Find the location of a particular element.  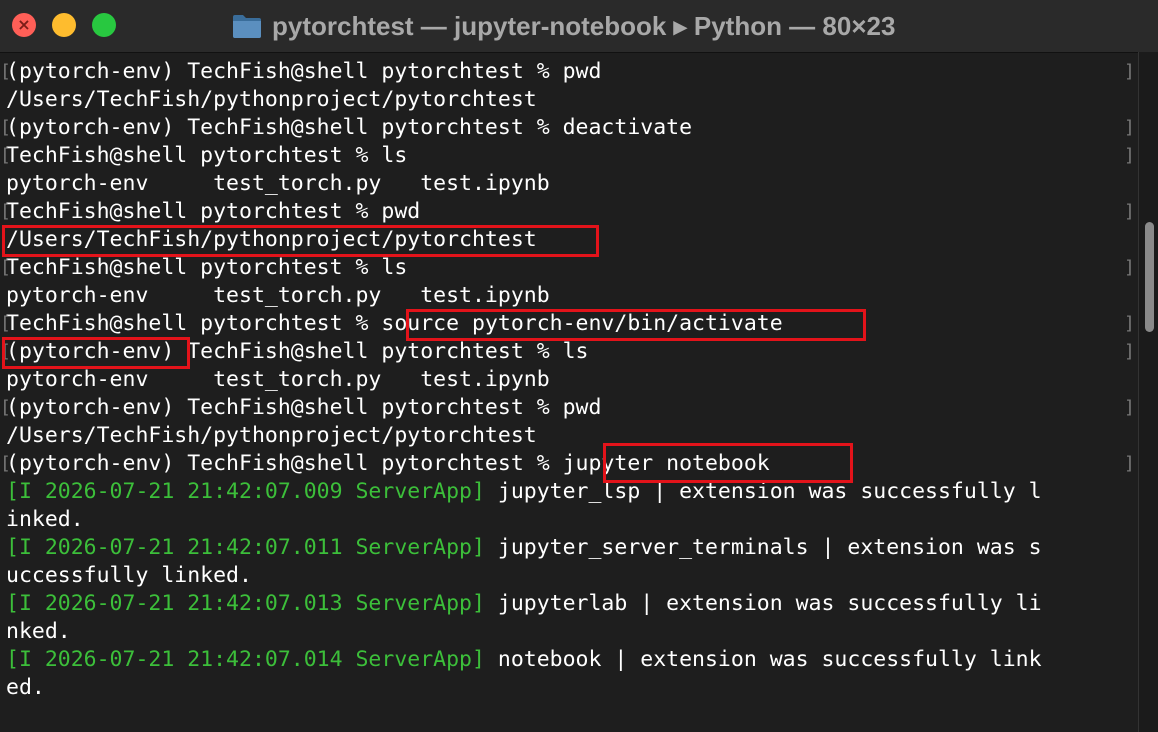

close-icon: × is located at coordinates (24, 24).